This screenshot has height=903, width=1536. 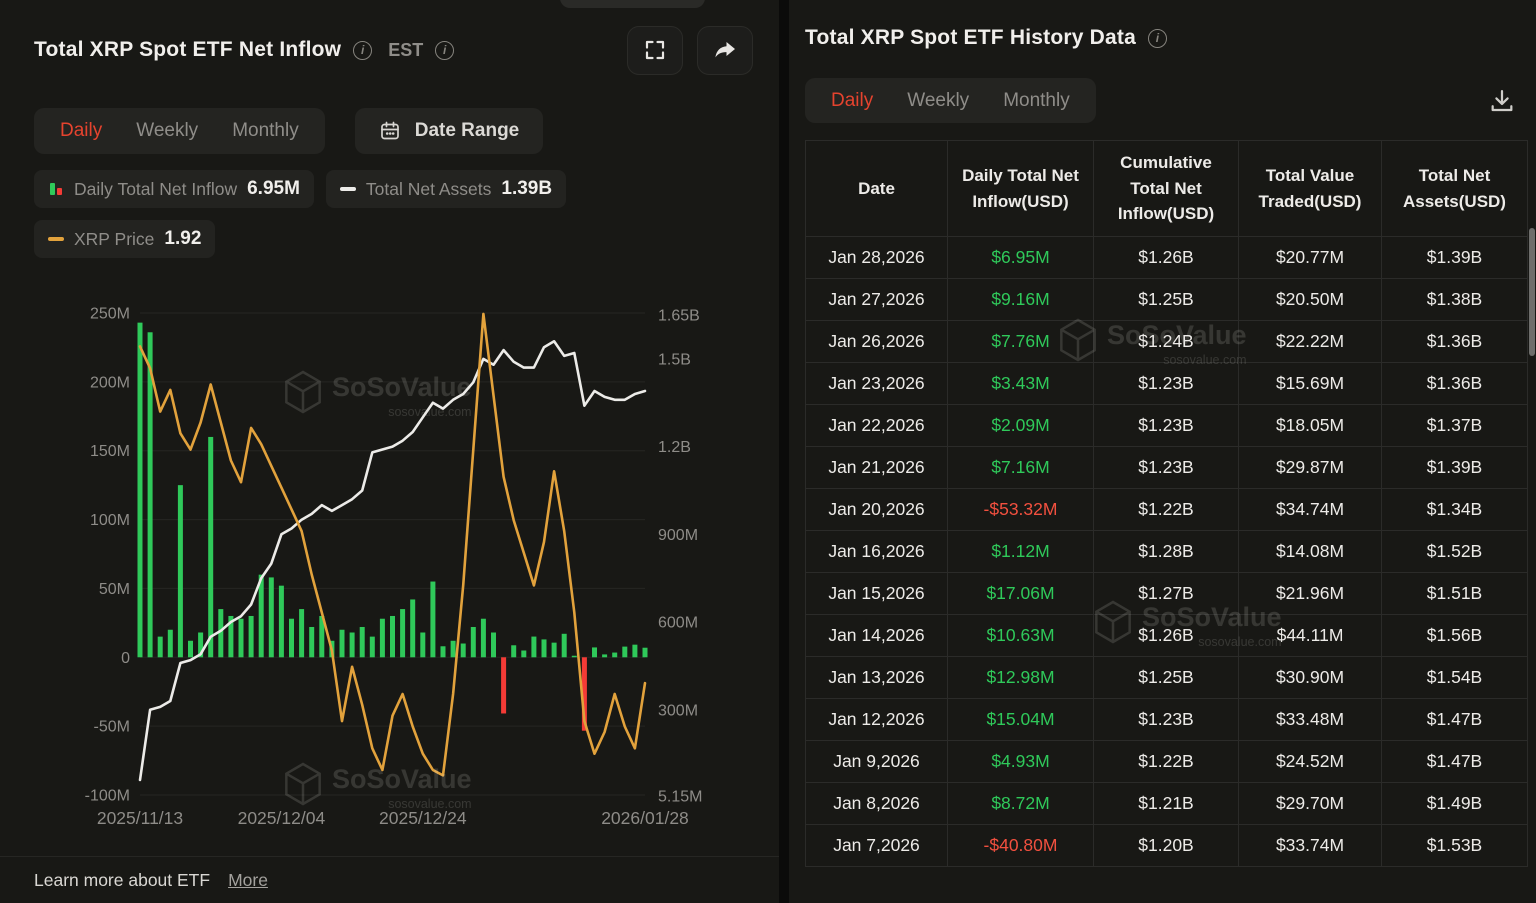 I want to click on cell-net-assets: $1.49B, so click(x=1454, y=803).